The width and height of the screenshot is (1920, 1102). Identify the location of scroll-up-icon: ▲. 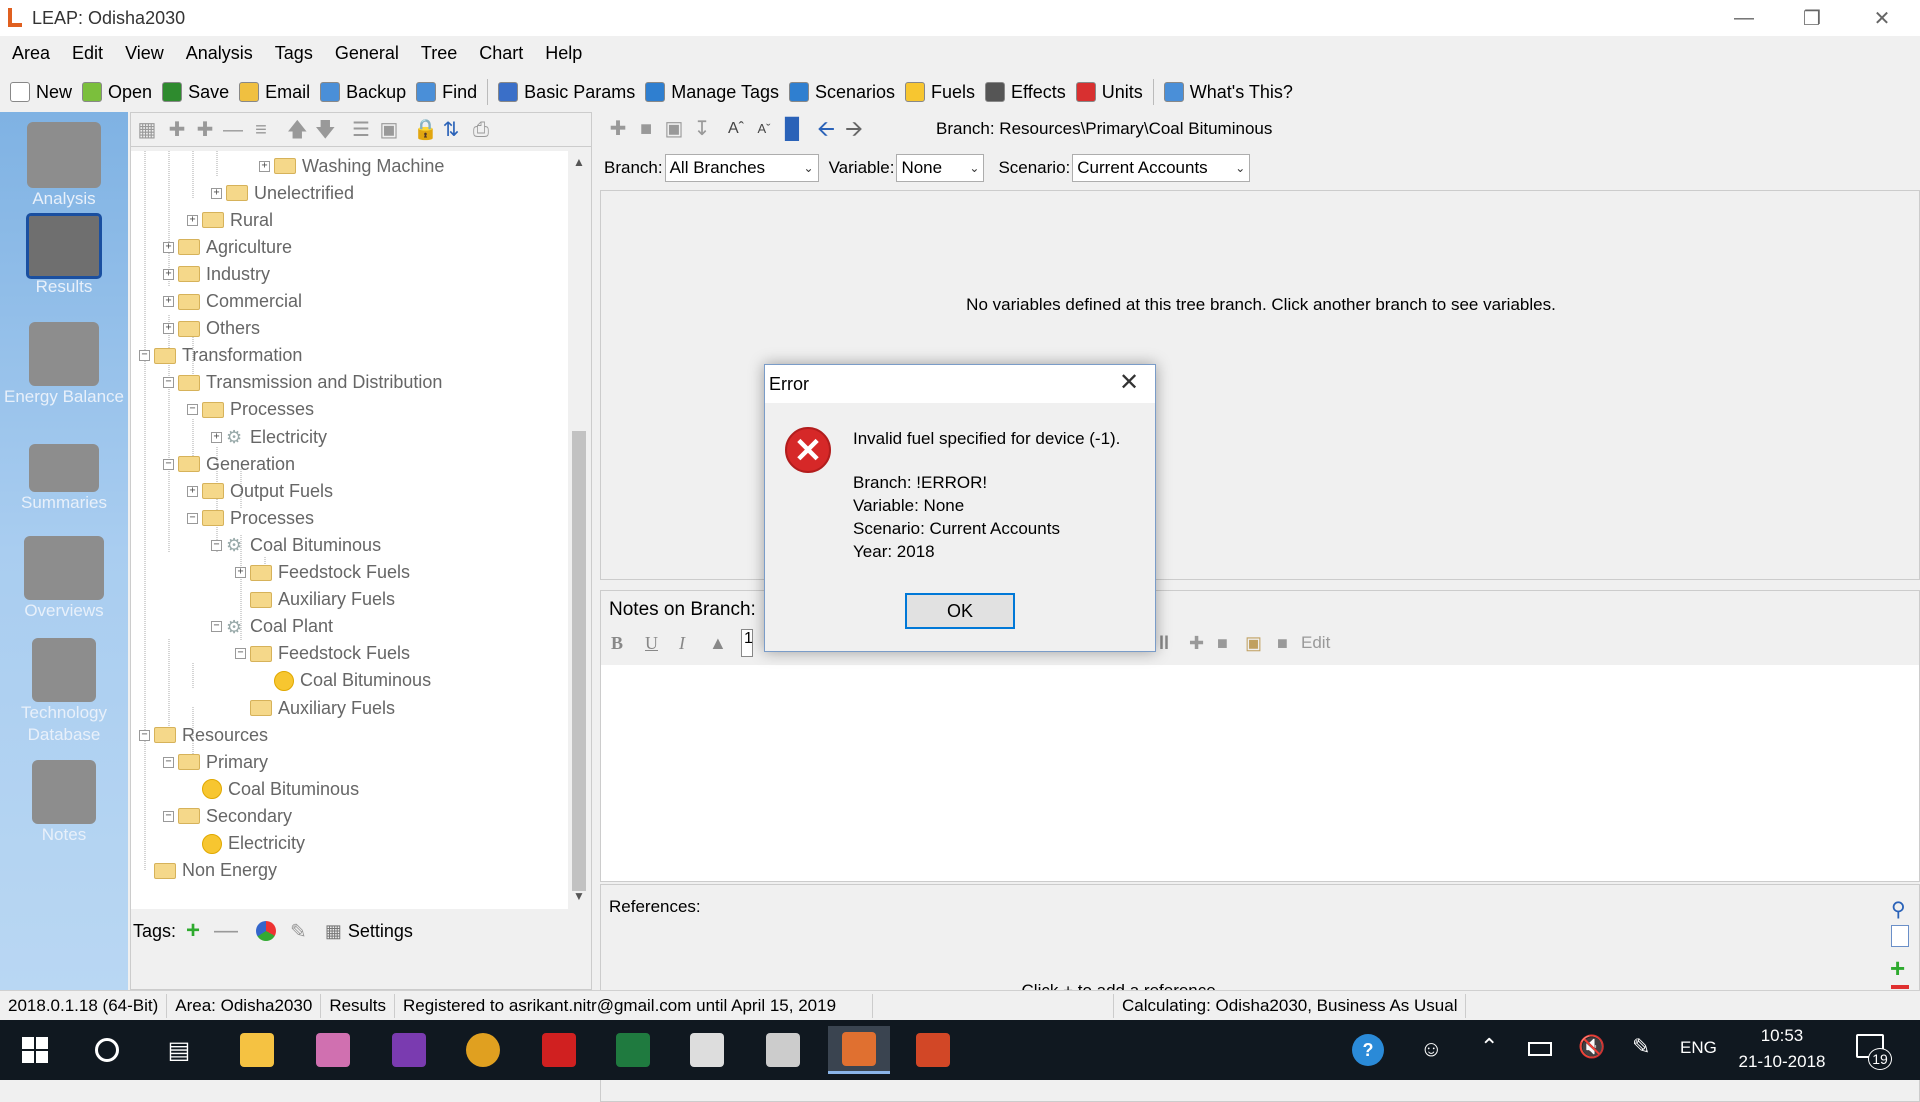
(579, 162).